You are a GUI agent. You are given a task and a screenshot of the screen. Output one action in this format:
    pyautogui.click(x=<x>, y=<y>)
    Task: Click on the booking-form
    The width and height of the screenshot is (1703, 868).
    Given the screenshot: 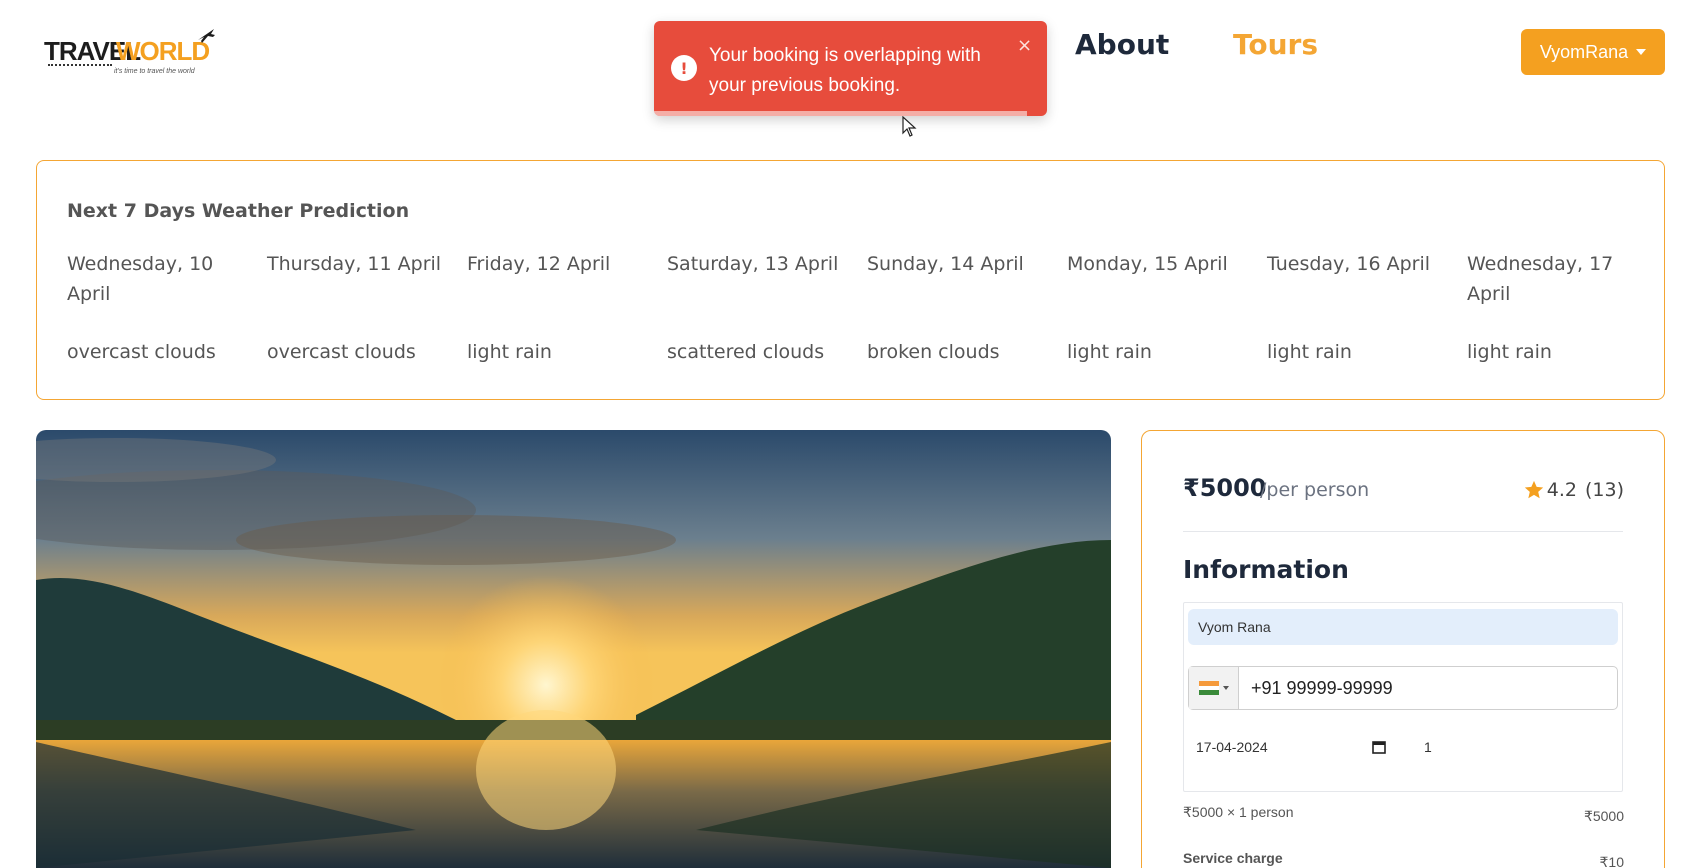 What is the action you would take?
    pyautogui.click(x=1403, y=697)
    